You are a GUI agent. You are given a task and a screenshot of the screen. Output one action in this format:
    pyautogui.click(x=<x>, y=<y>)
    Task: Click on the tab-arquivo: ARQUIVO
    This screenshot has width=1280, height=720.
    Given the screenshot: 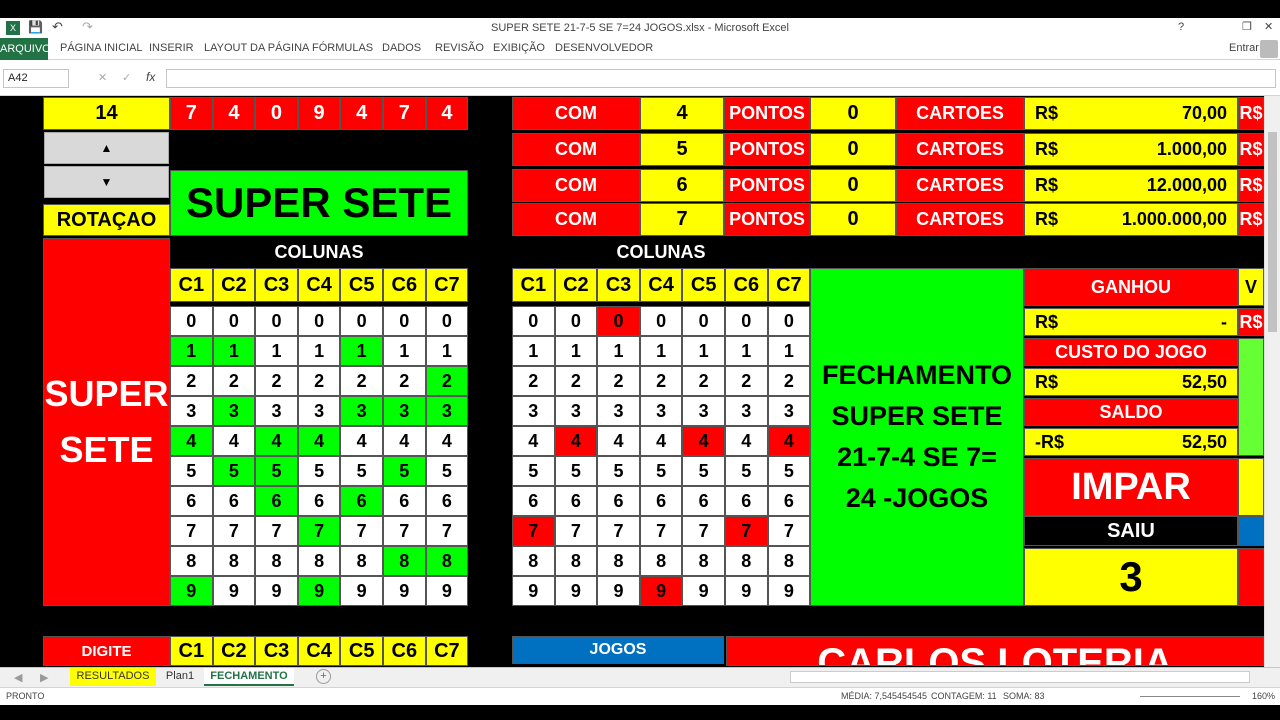 What is the action you would take?
    pyautogui.click(x=25, y=49)
    